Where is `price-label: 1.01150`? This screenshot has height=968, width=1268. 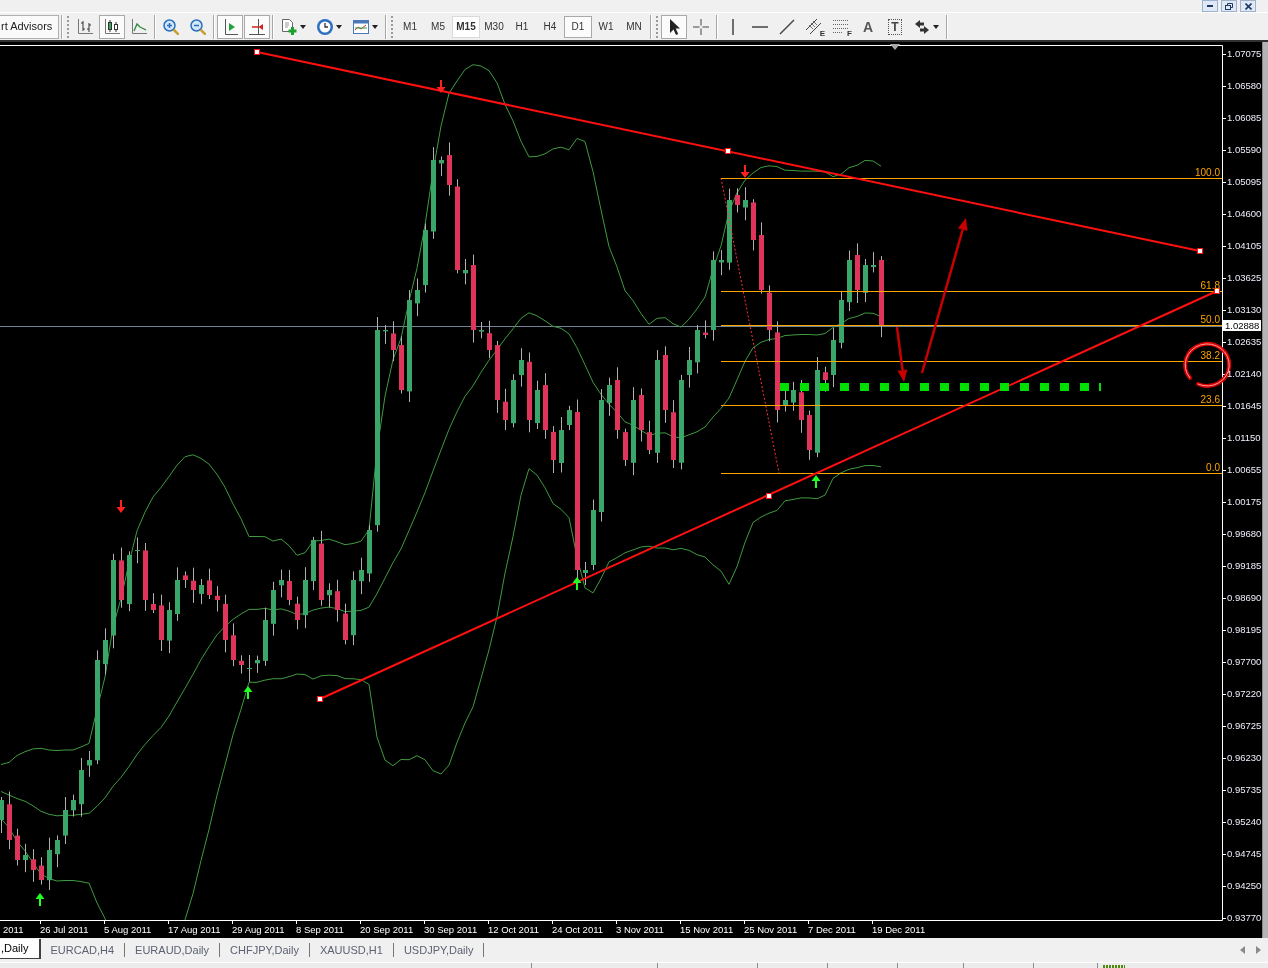 price-label: 1.01150 is located at coordinates (1244, 438).